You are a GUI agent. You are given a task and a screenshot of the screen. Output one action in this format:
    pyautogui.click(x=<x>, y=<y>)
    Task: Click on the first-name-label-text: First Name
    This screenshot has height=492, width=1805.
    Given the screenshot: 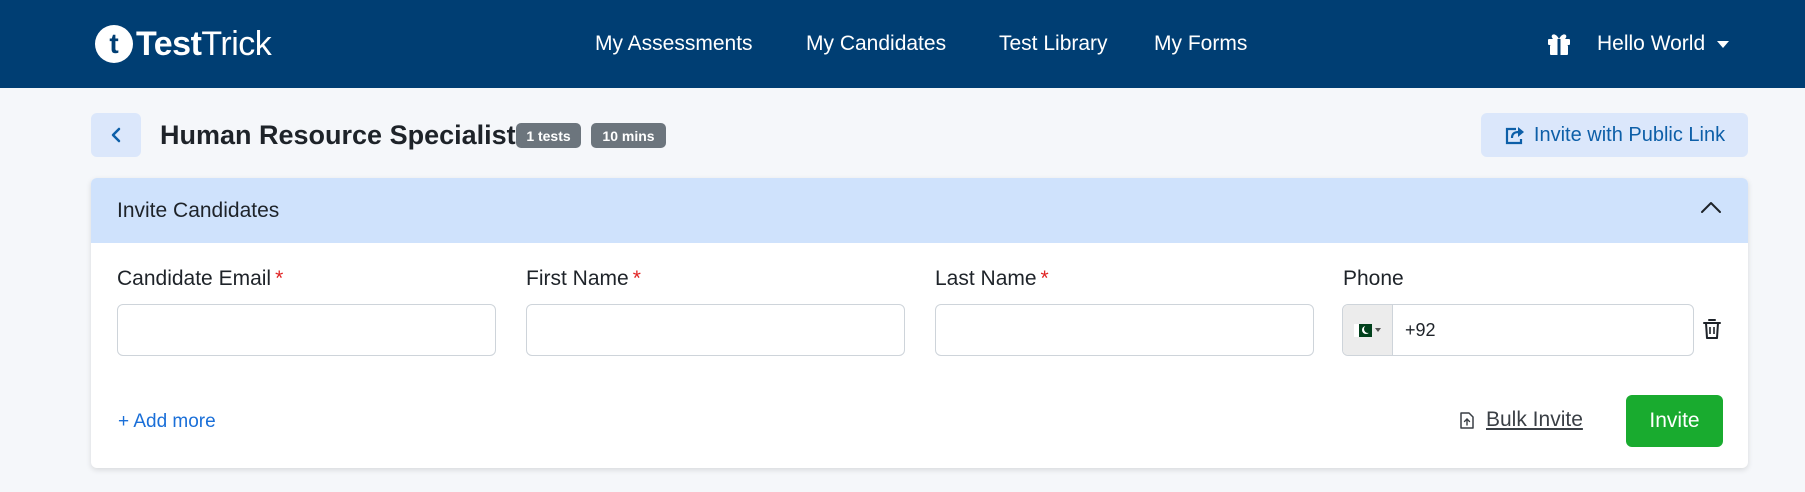 What is the action you would take?
    pyautogui.click(x=577, y=278)
    